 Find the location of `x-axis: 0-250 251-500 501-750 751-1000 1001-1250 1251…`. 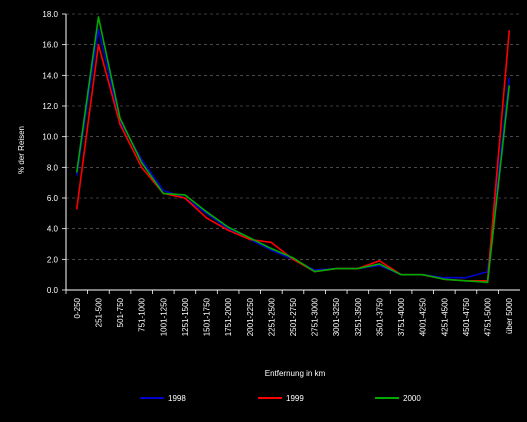

x-axis: 0-250 251-500 501-750 751-1000 1001-1250 1251… is located at coordinates (292, 312).